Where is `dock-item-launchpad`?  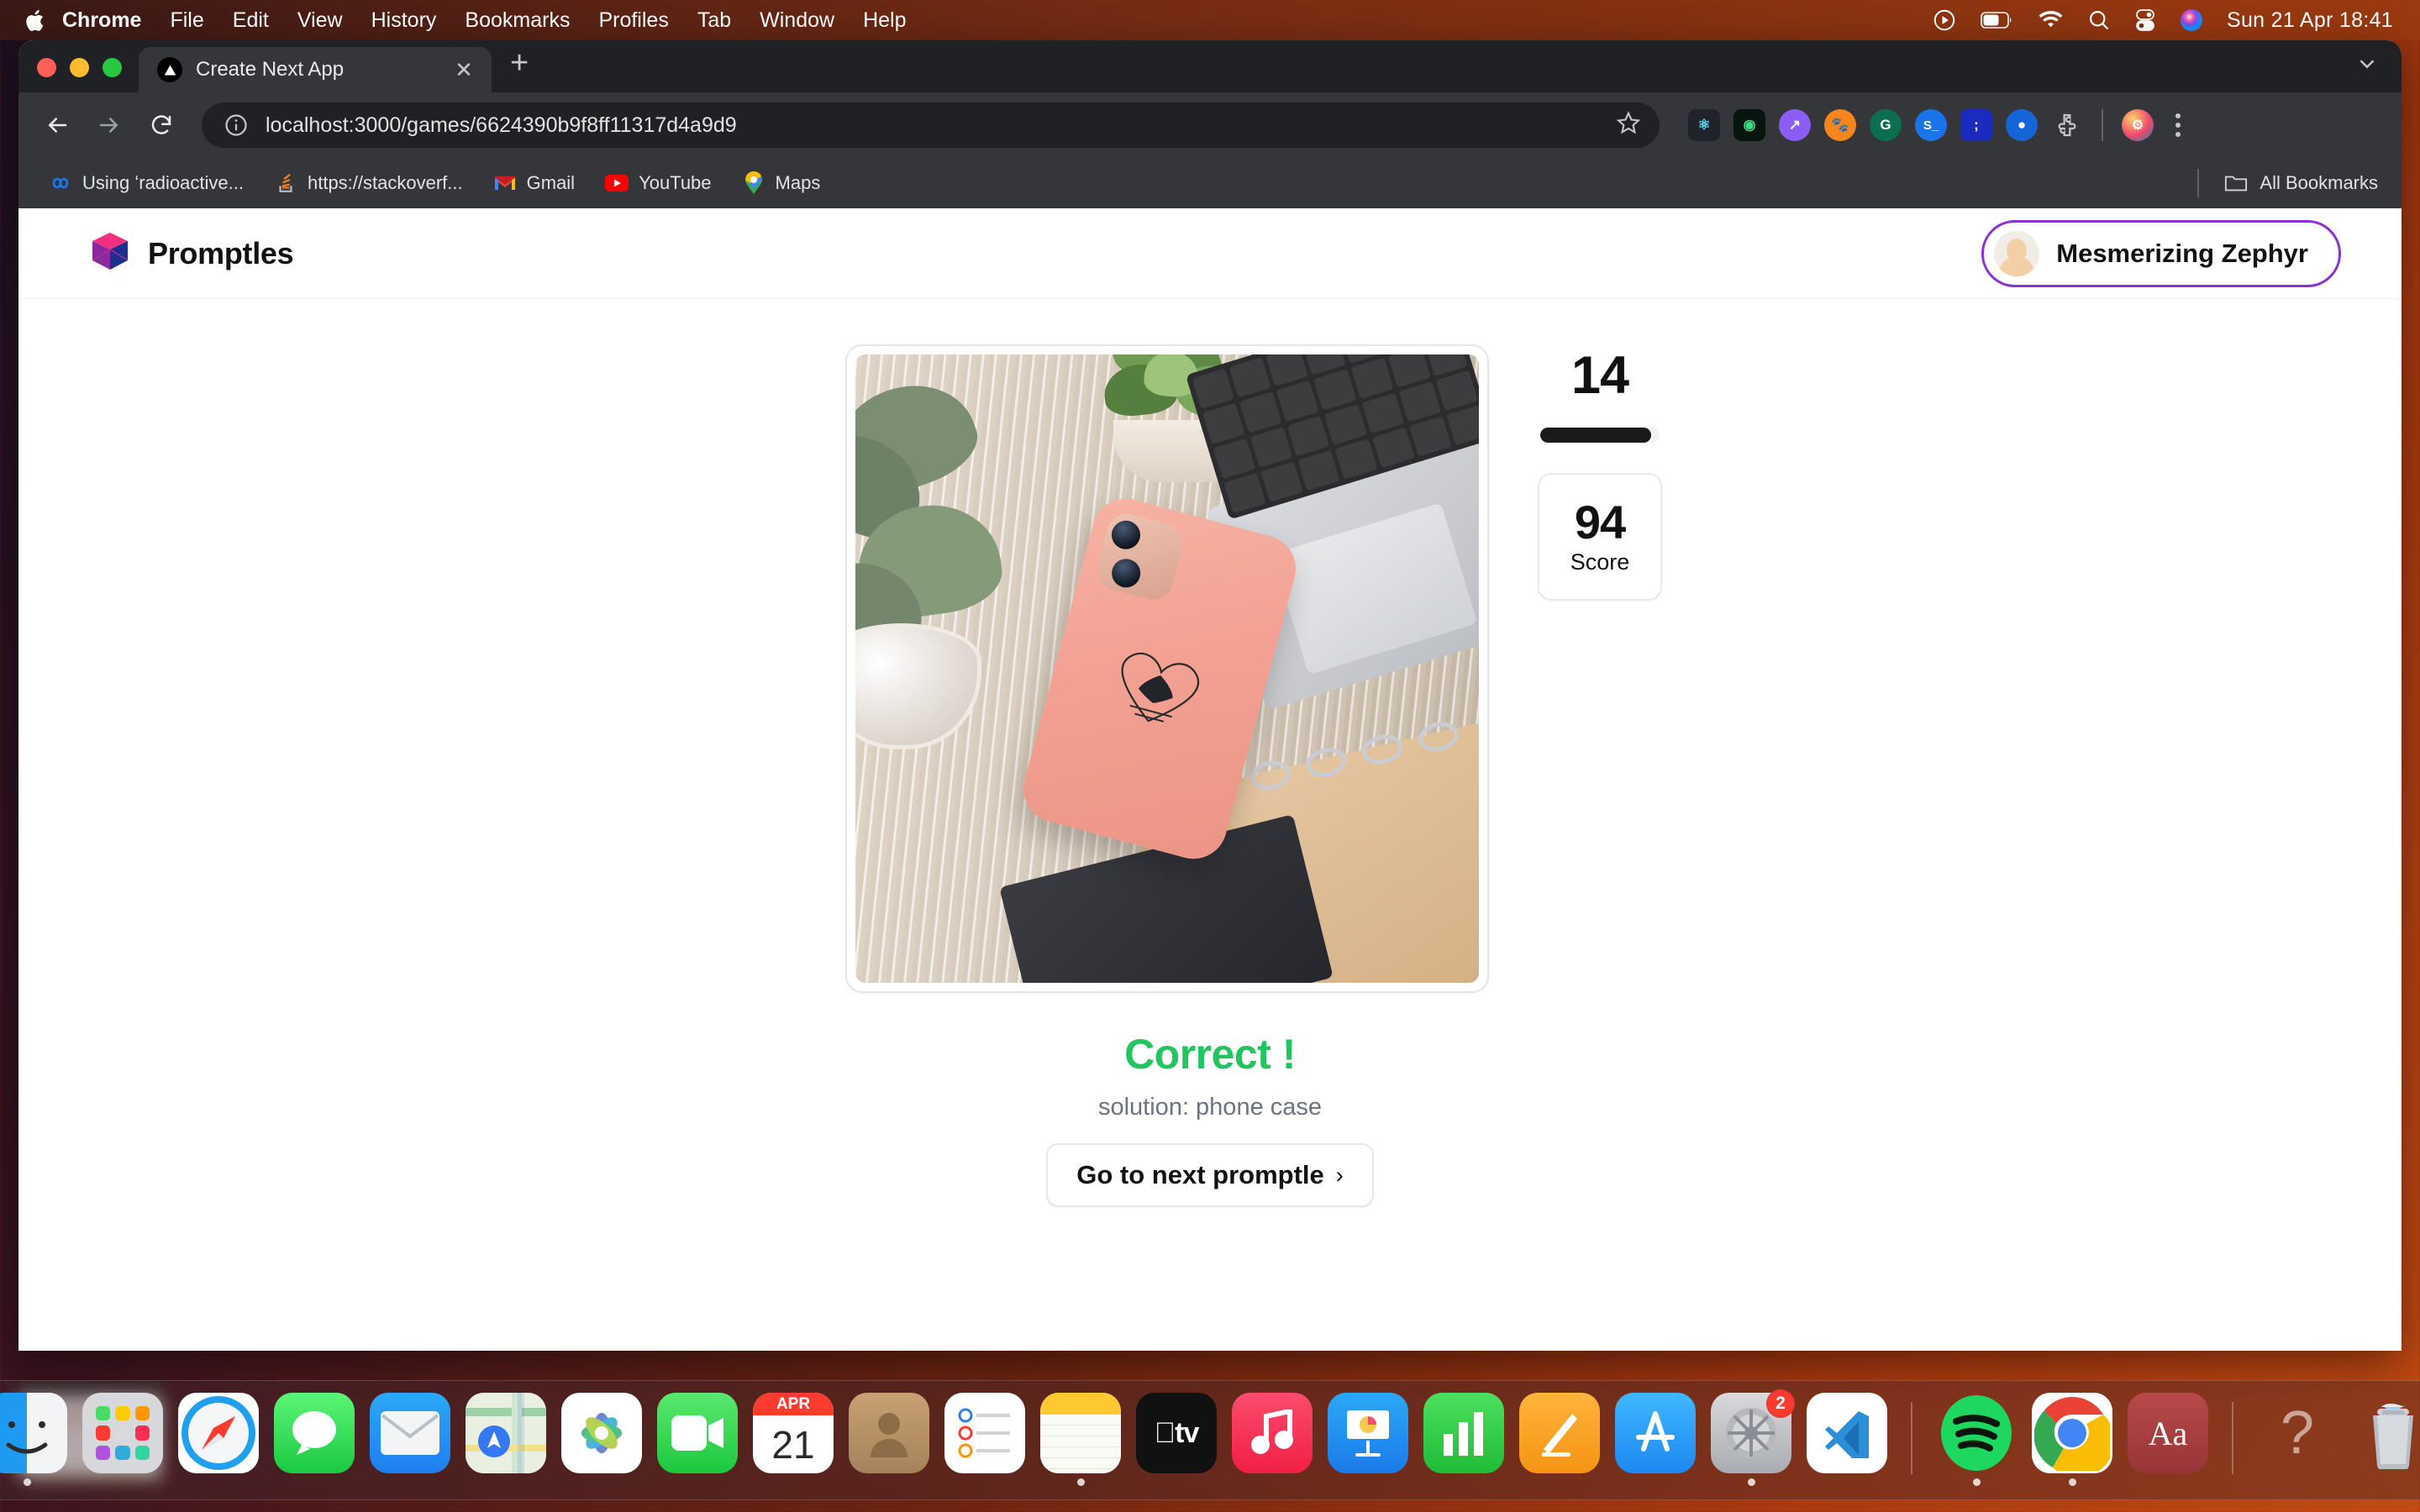
dock-item-launchpad is located at coordinates (123, 1439).